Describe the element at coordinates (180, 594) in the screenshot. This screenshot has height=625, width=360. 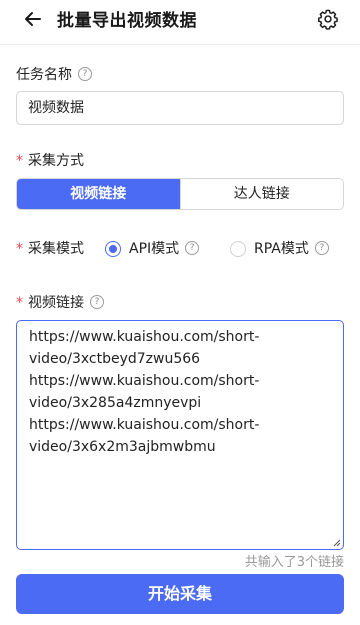
I see `start-collect-button: 开始采集` at that location.